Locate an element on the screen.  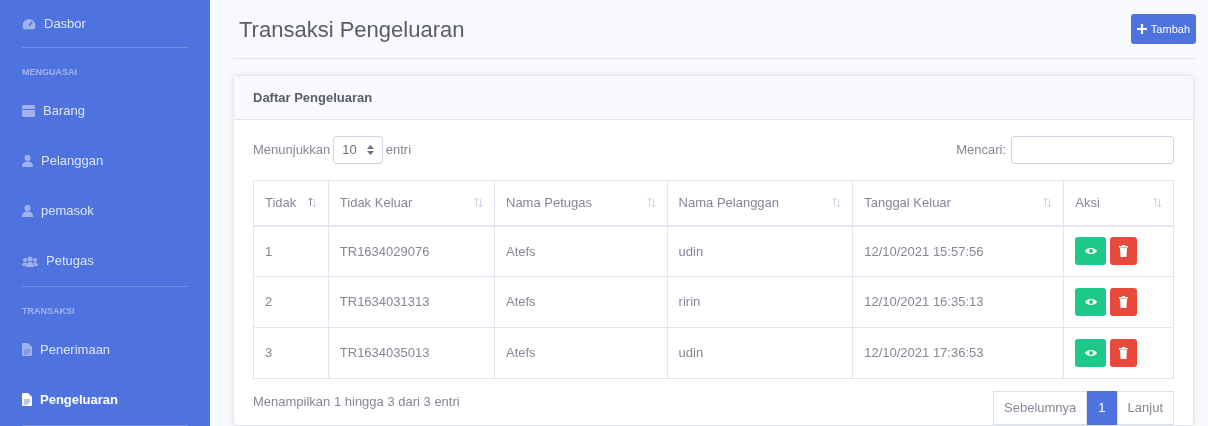
column-header: Tanggal Keluar is located at coordinates (958, 203).